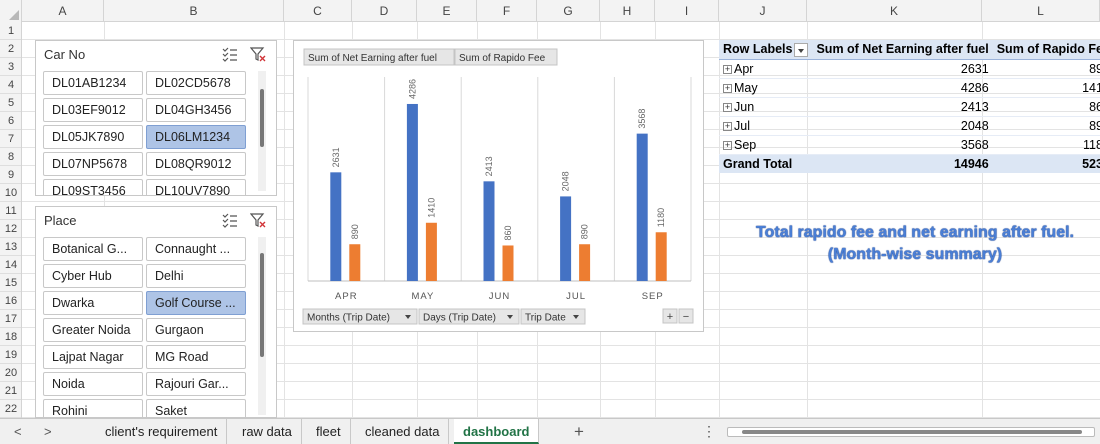 The width and height of the screenshot is (1100, 444). I want to click on field-button-label: Days (Trip Date), so click(459, 318).